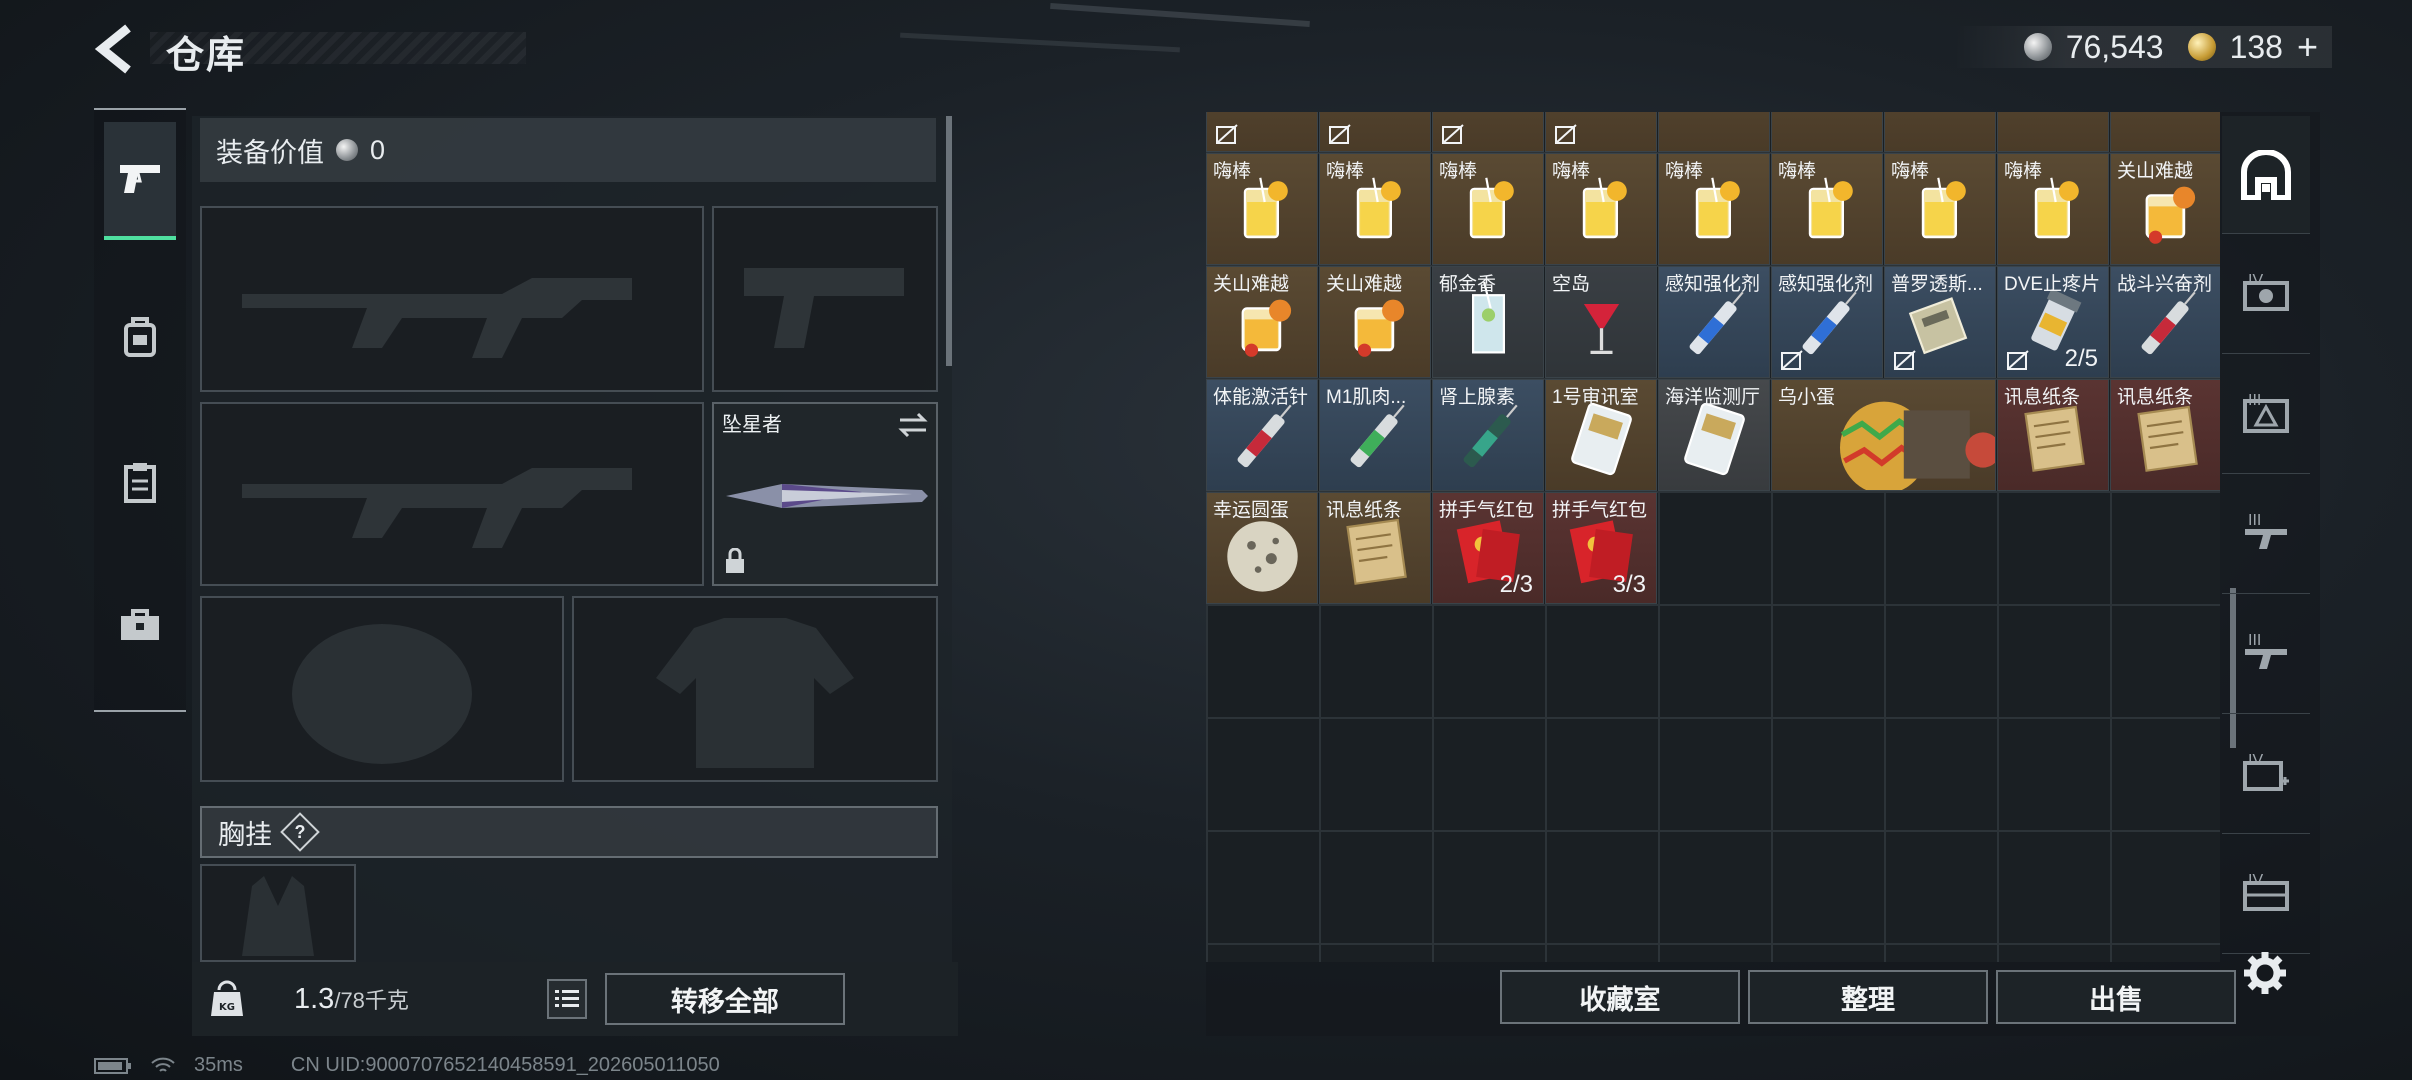  I want to click on rail-section-3: III, so click(2266, 535).